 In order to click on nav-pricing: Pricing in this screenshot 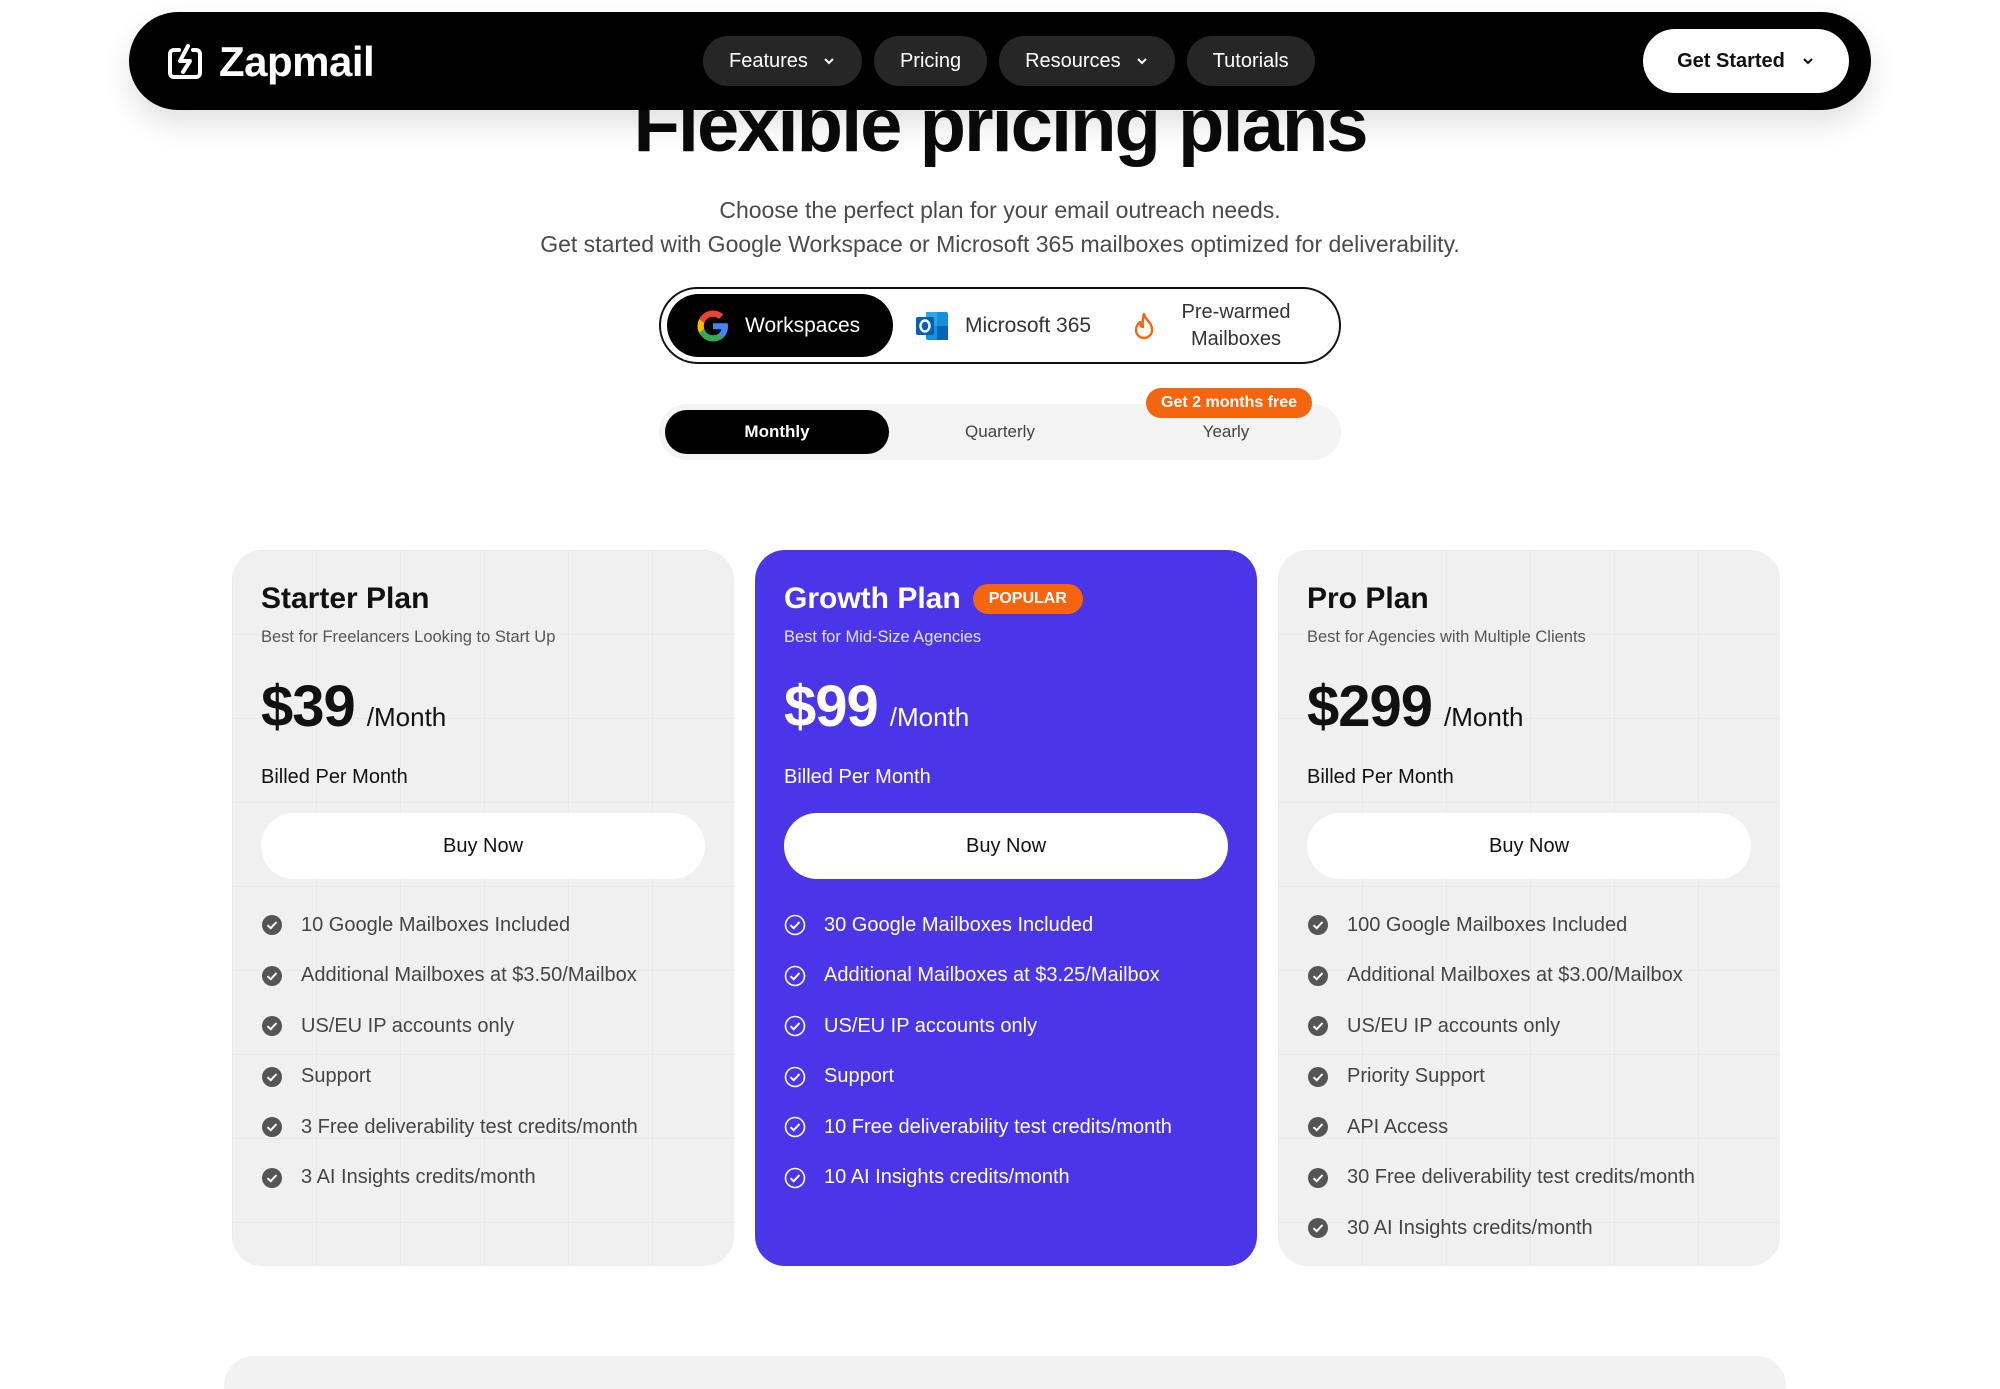, I will do `click(930, 61)`.